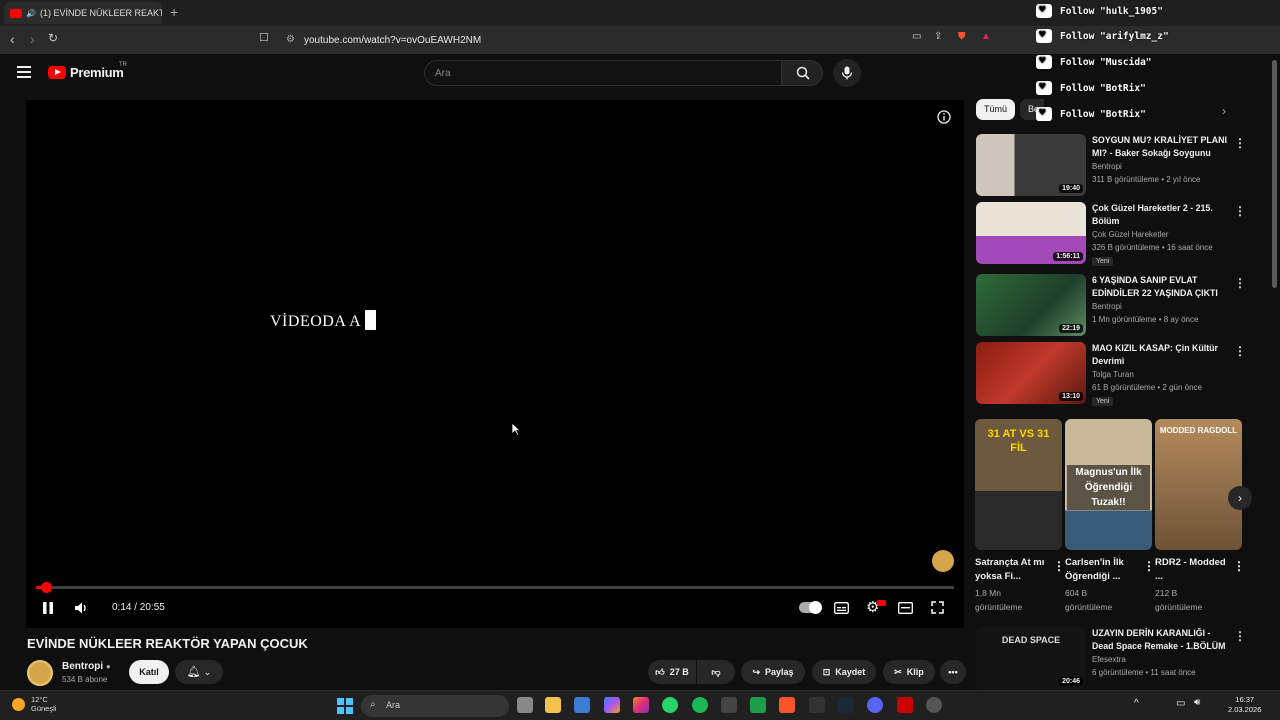  What do you see at coordinates (905, 705) in the screenshot?
I see `red-app-icon` at bounding box center [905, 705].